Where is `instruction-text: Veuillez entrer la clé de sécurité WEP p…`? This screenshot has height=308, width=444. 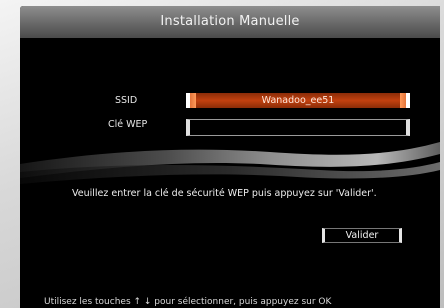
instruction-text: Veuillez entrer la clé de sécurité WEP p… is located at coordinates (224, 193).